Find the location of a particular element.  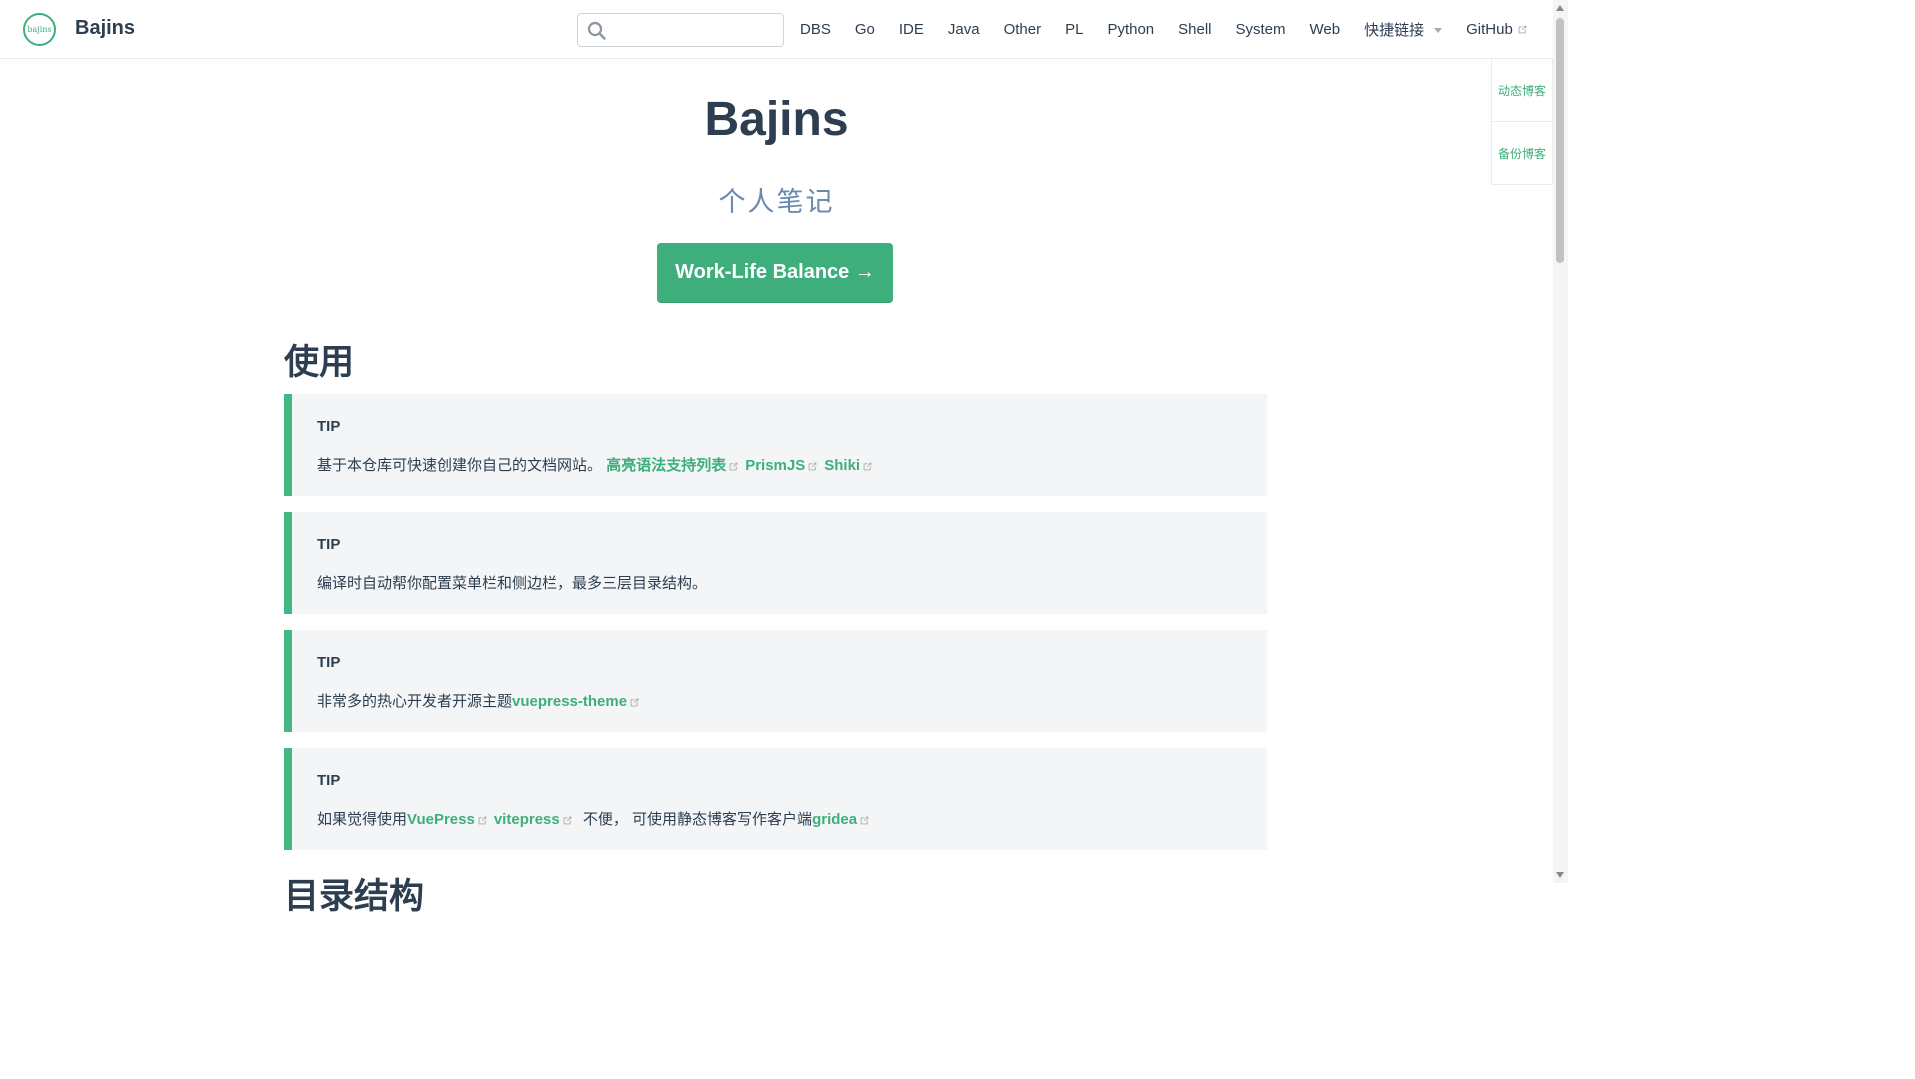

highlight-list-link: 高亮语法支持列表 is located at coordinates (675, 465).